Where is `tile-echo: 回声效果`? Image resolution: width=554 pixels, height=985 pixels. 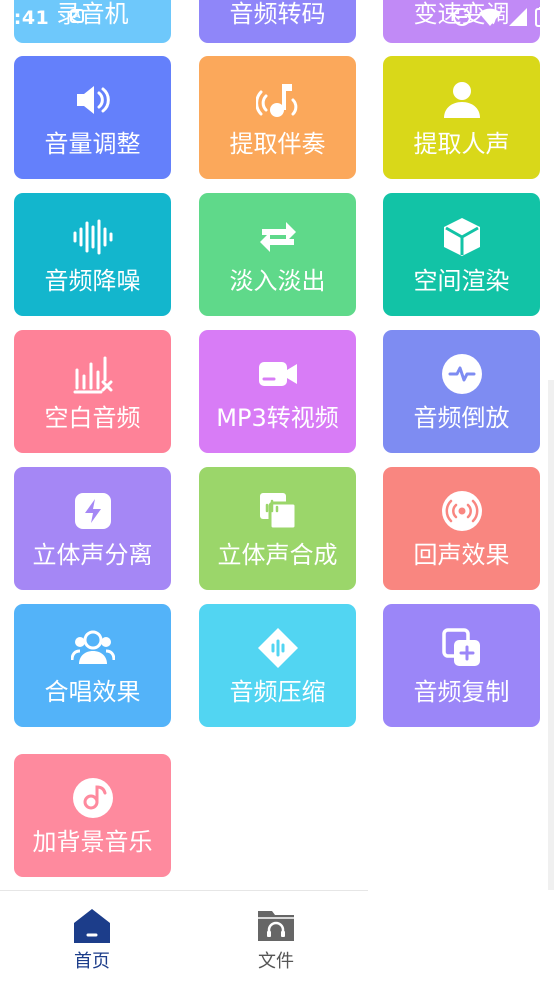
tile-echo: 回声效果 is located at coordinates (461, 528).